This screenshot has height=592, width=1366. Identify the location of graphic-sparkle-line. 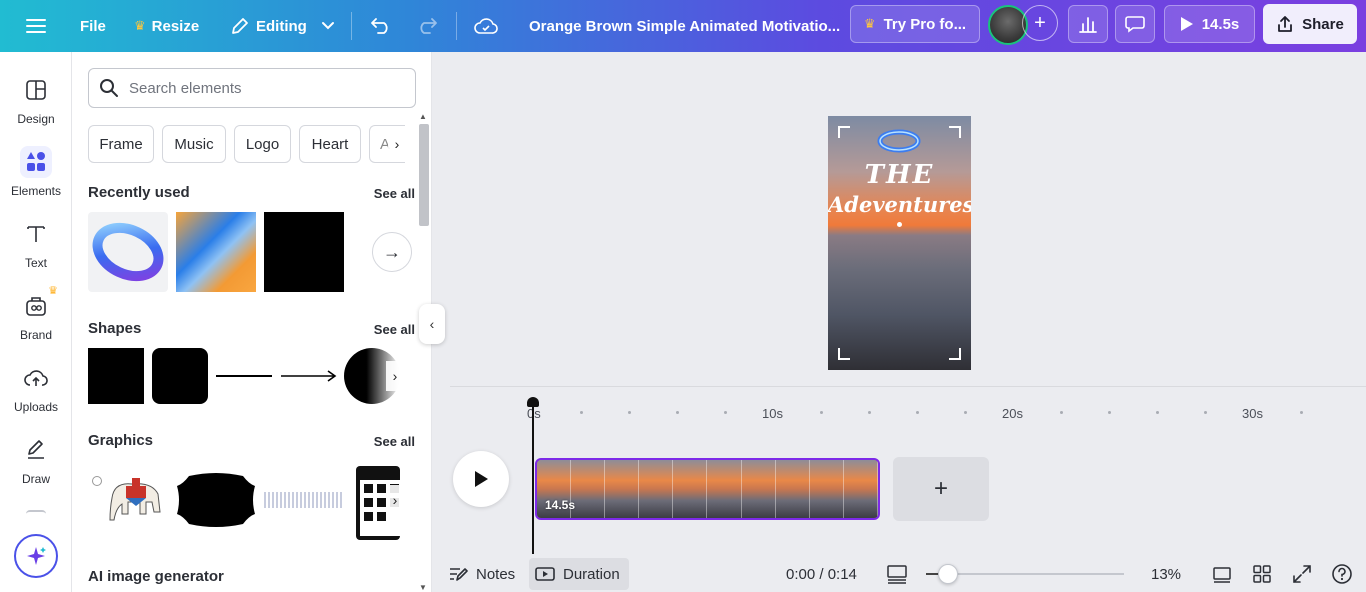
(304, 500).